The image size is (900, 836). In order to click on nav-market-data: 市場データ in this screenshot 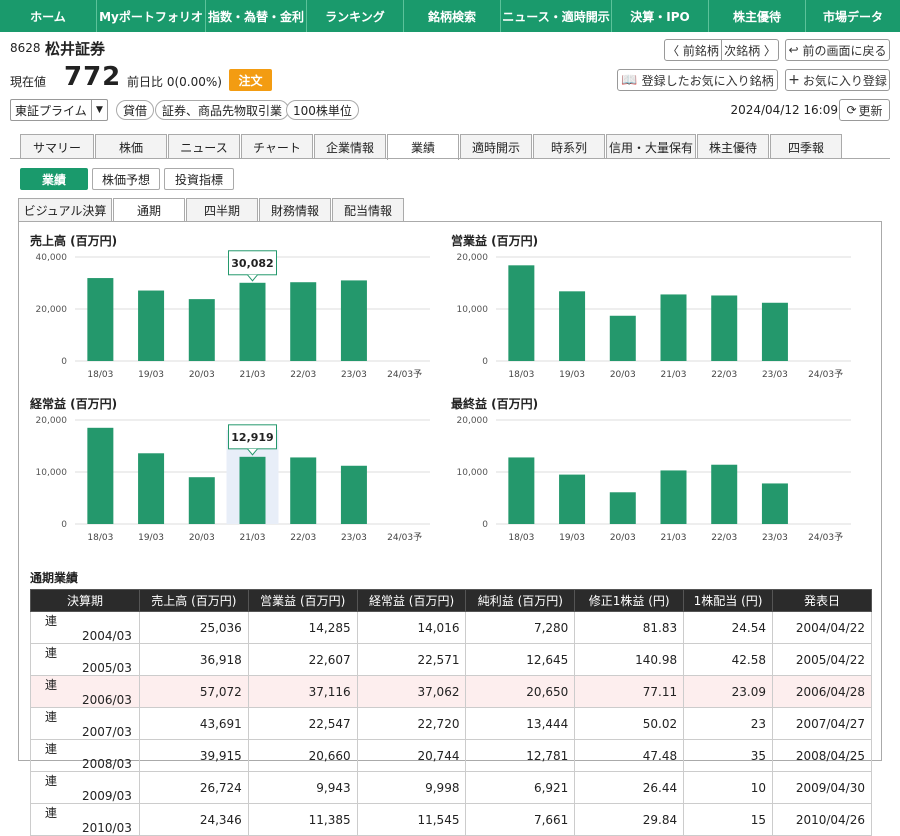, I will do `click(853, 16)`.